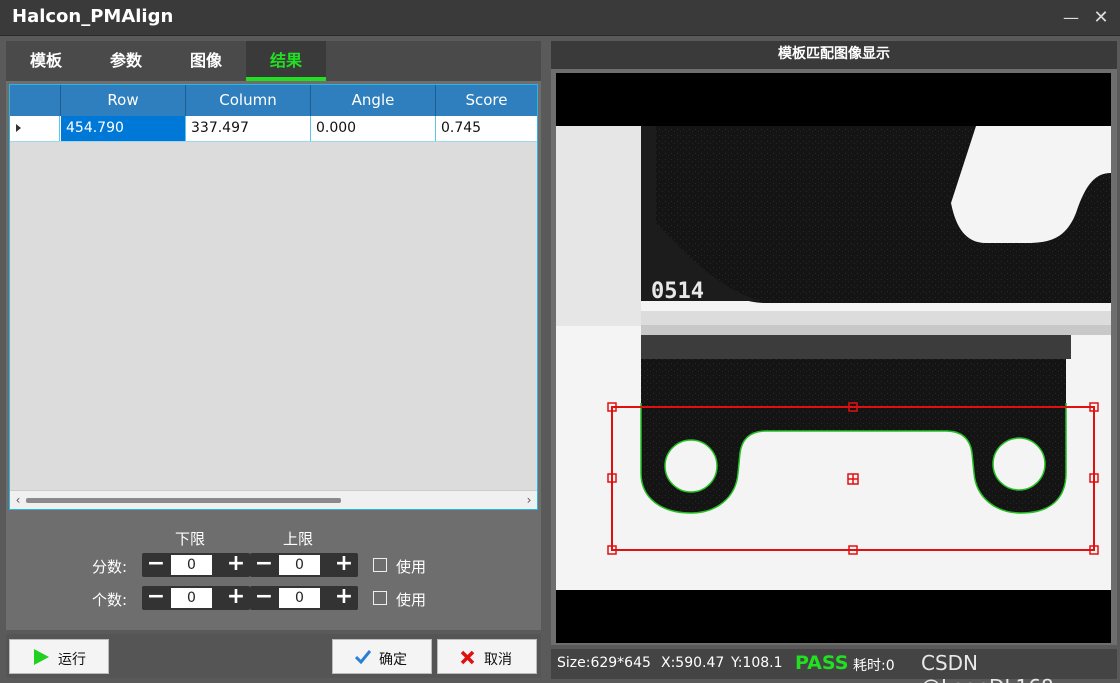 The image size is (1120, 683). I want to click on cell-row: 454.790, so click(123, 128).